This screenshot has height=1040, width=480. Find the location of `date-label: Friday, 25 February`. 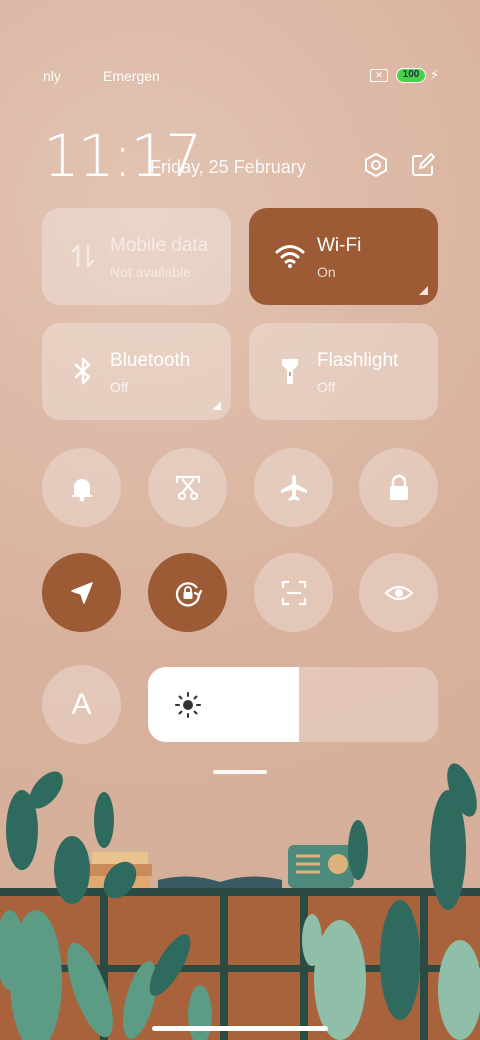

date-label: Friday, 25 February is located at coordinates (228, 167).